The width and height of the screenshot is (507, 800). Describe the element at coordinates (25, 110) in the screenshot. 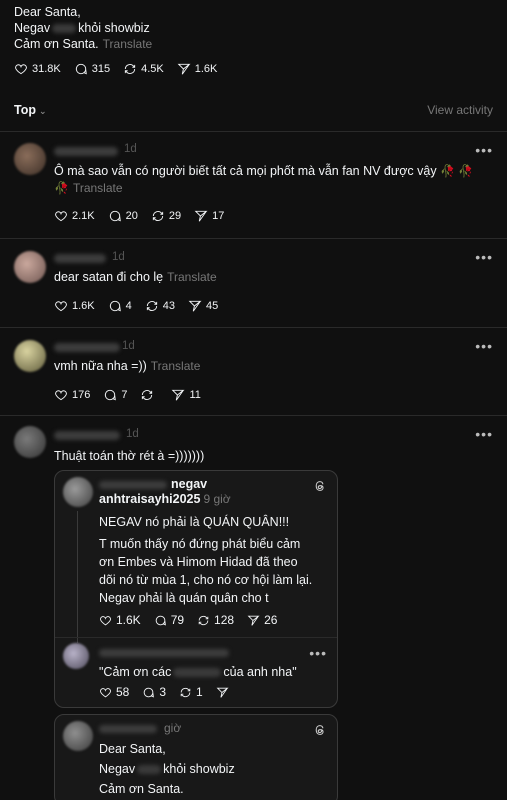

I see `sort-label: Top` at that location.